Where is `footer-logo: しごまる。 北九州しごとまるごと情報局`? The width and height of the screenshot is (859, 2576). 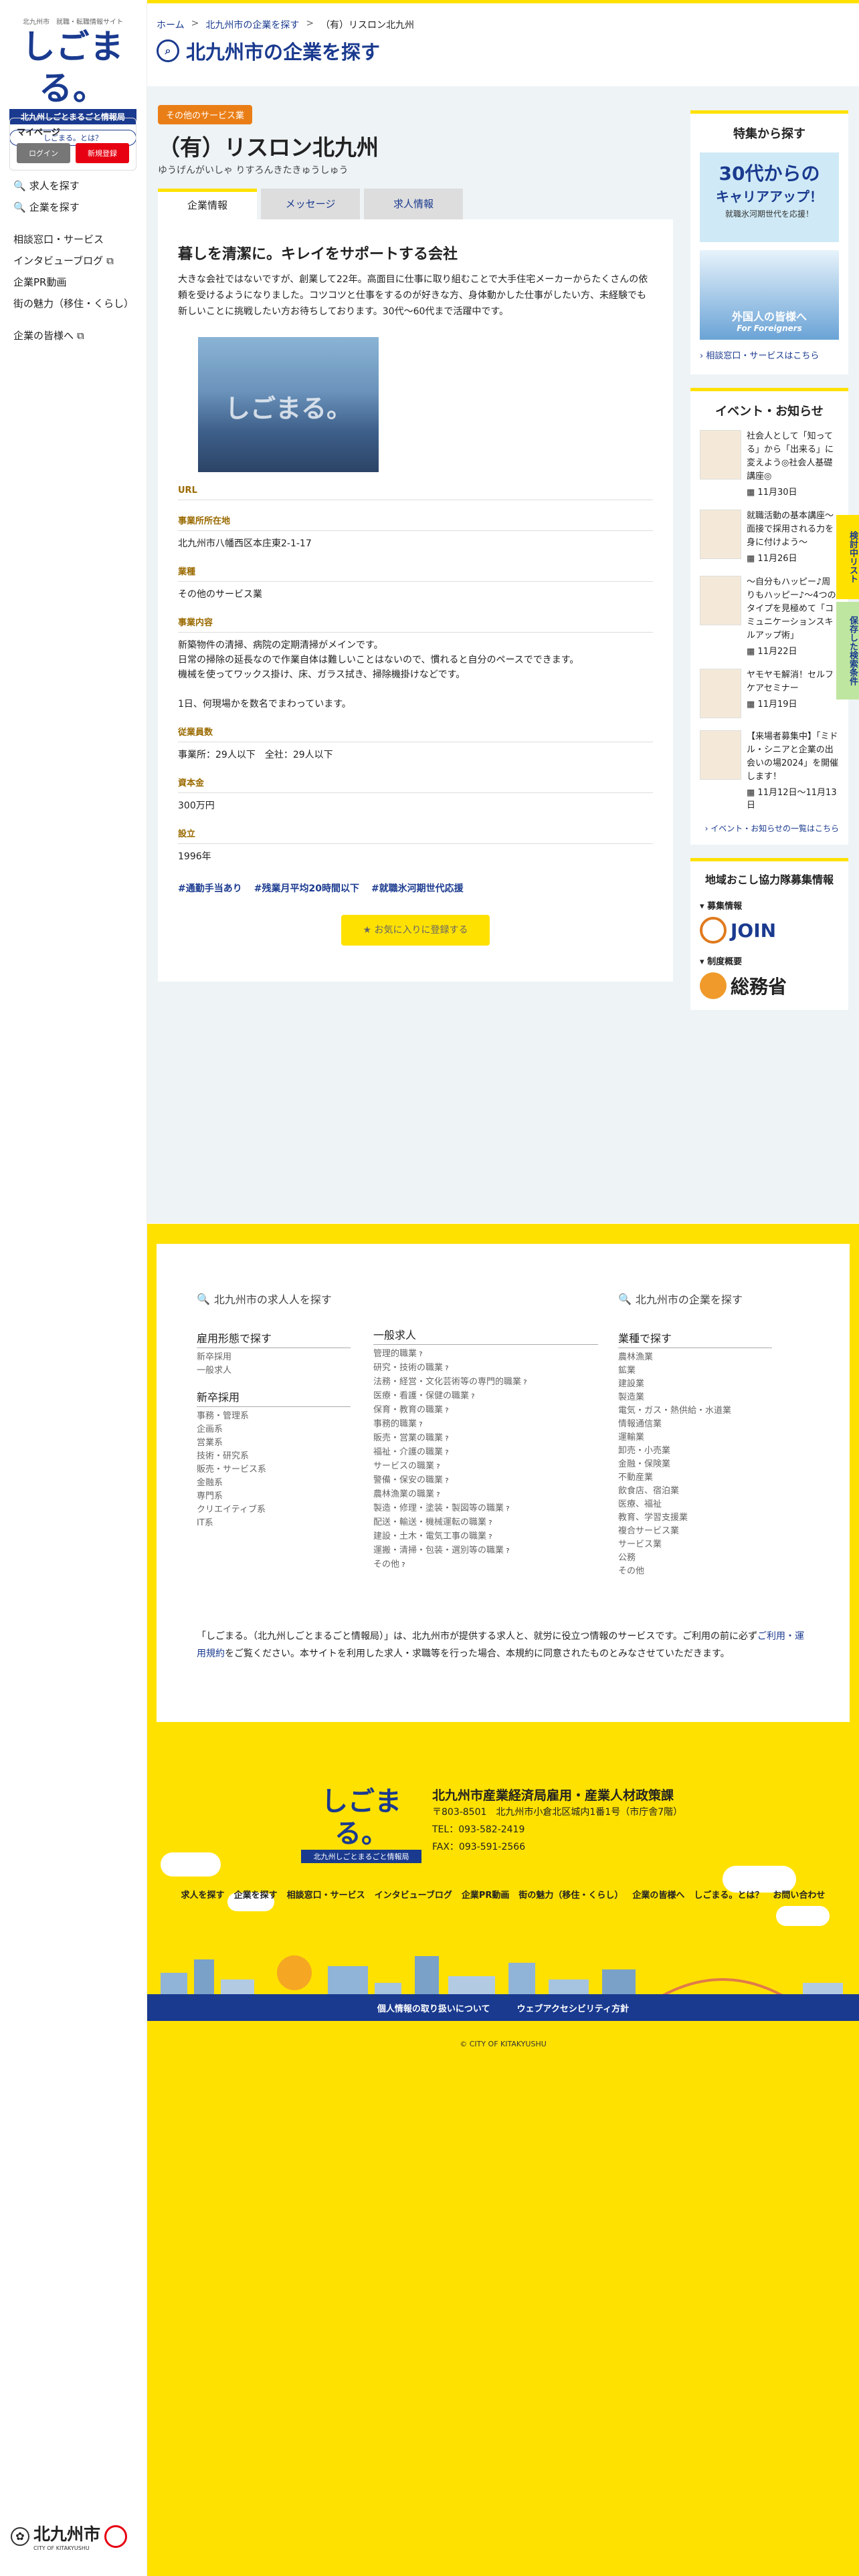 footer-logo: しごまる。 北九州しごとまるごと情報局 is located at coordinates (361, 1824).